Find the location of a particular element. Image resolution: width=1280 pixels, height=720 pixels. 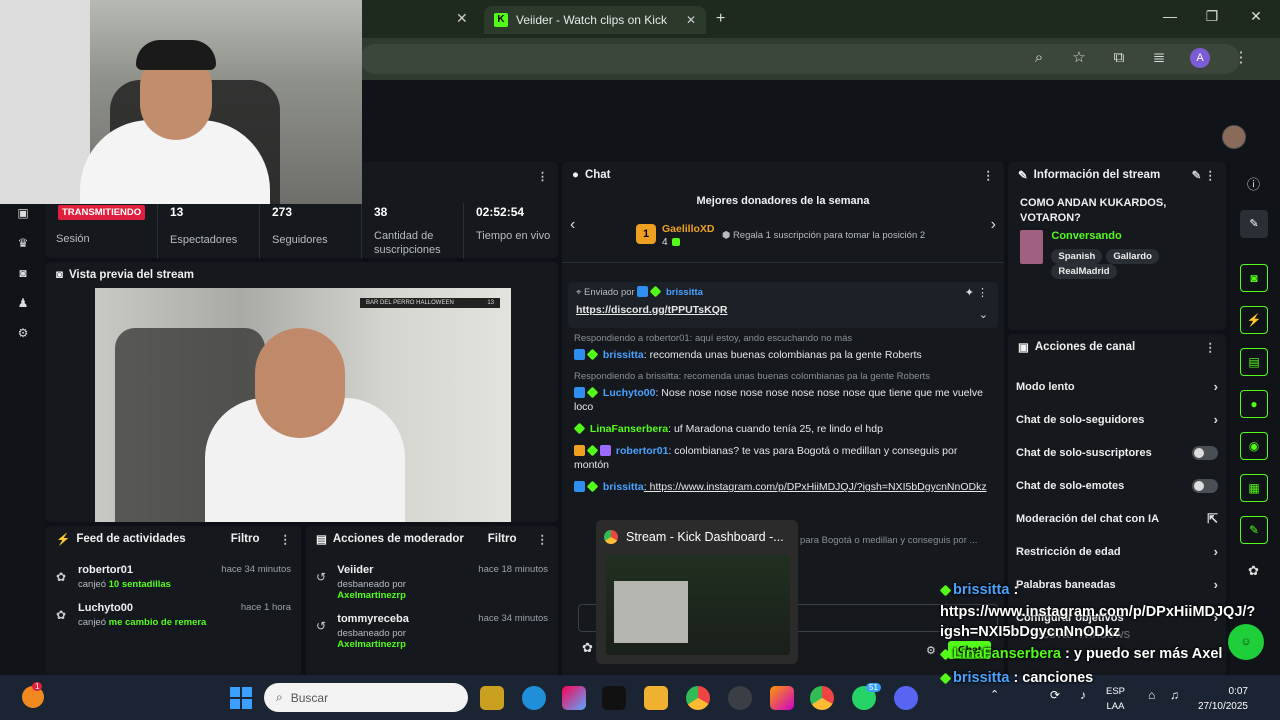

unpin-icon: ✦ ⋮ is located at coordinates (976, 292).